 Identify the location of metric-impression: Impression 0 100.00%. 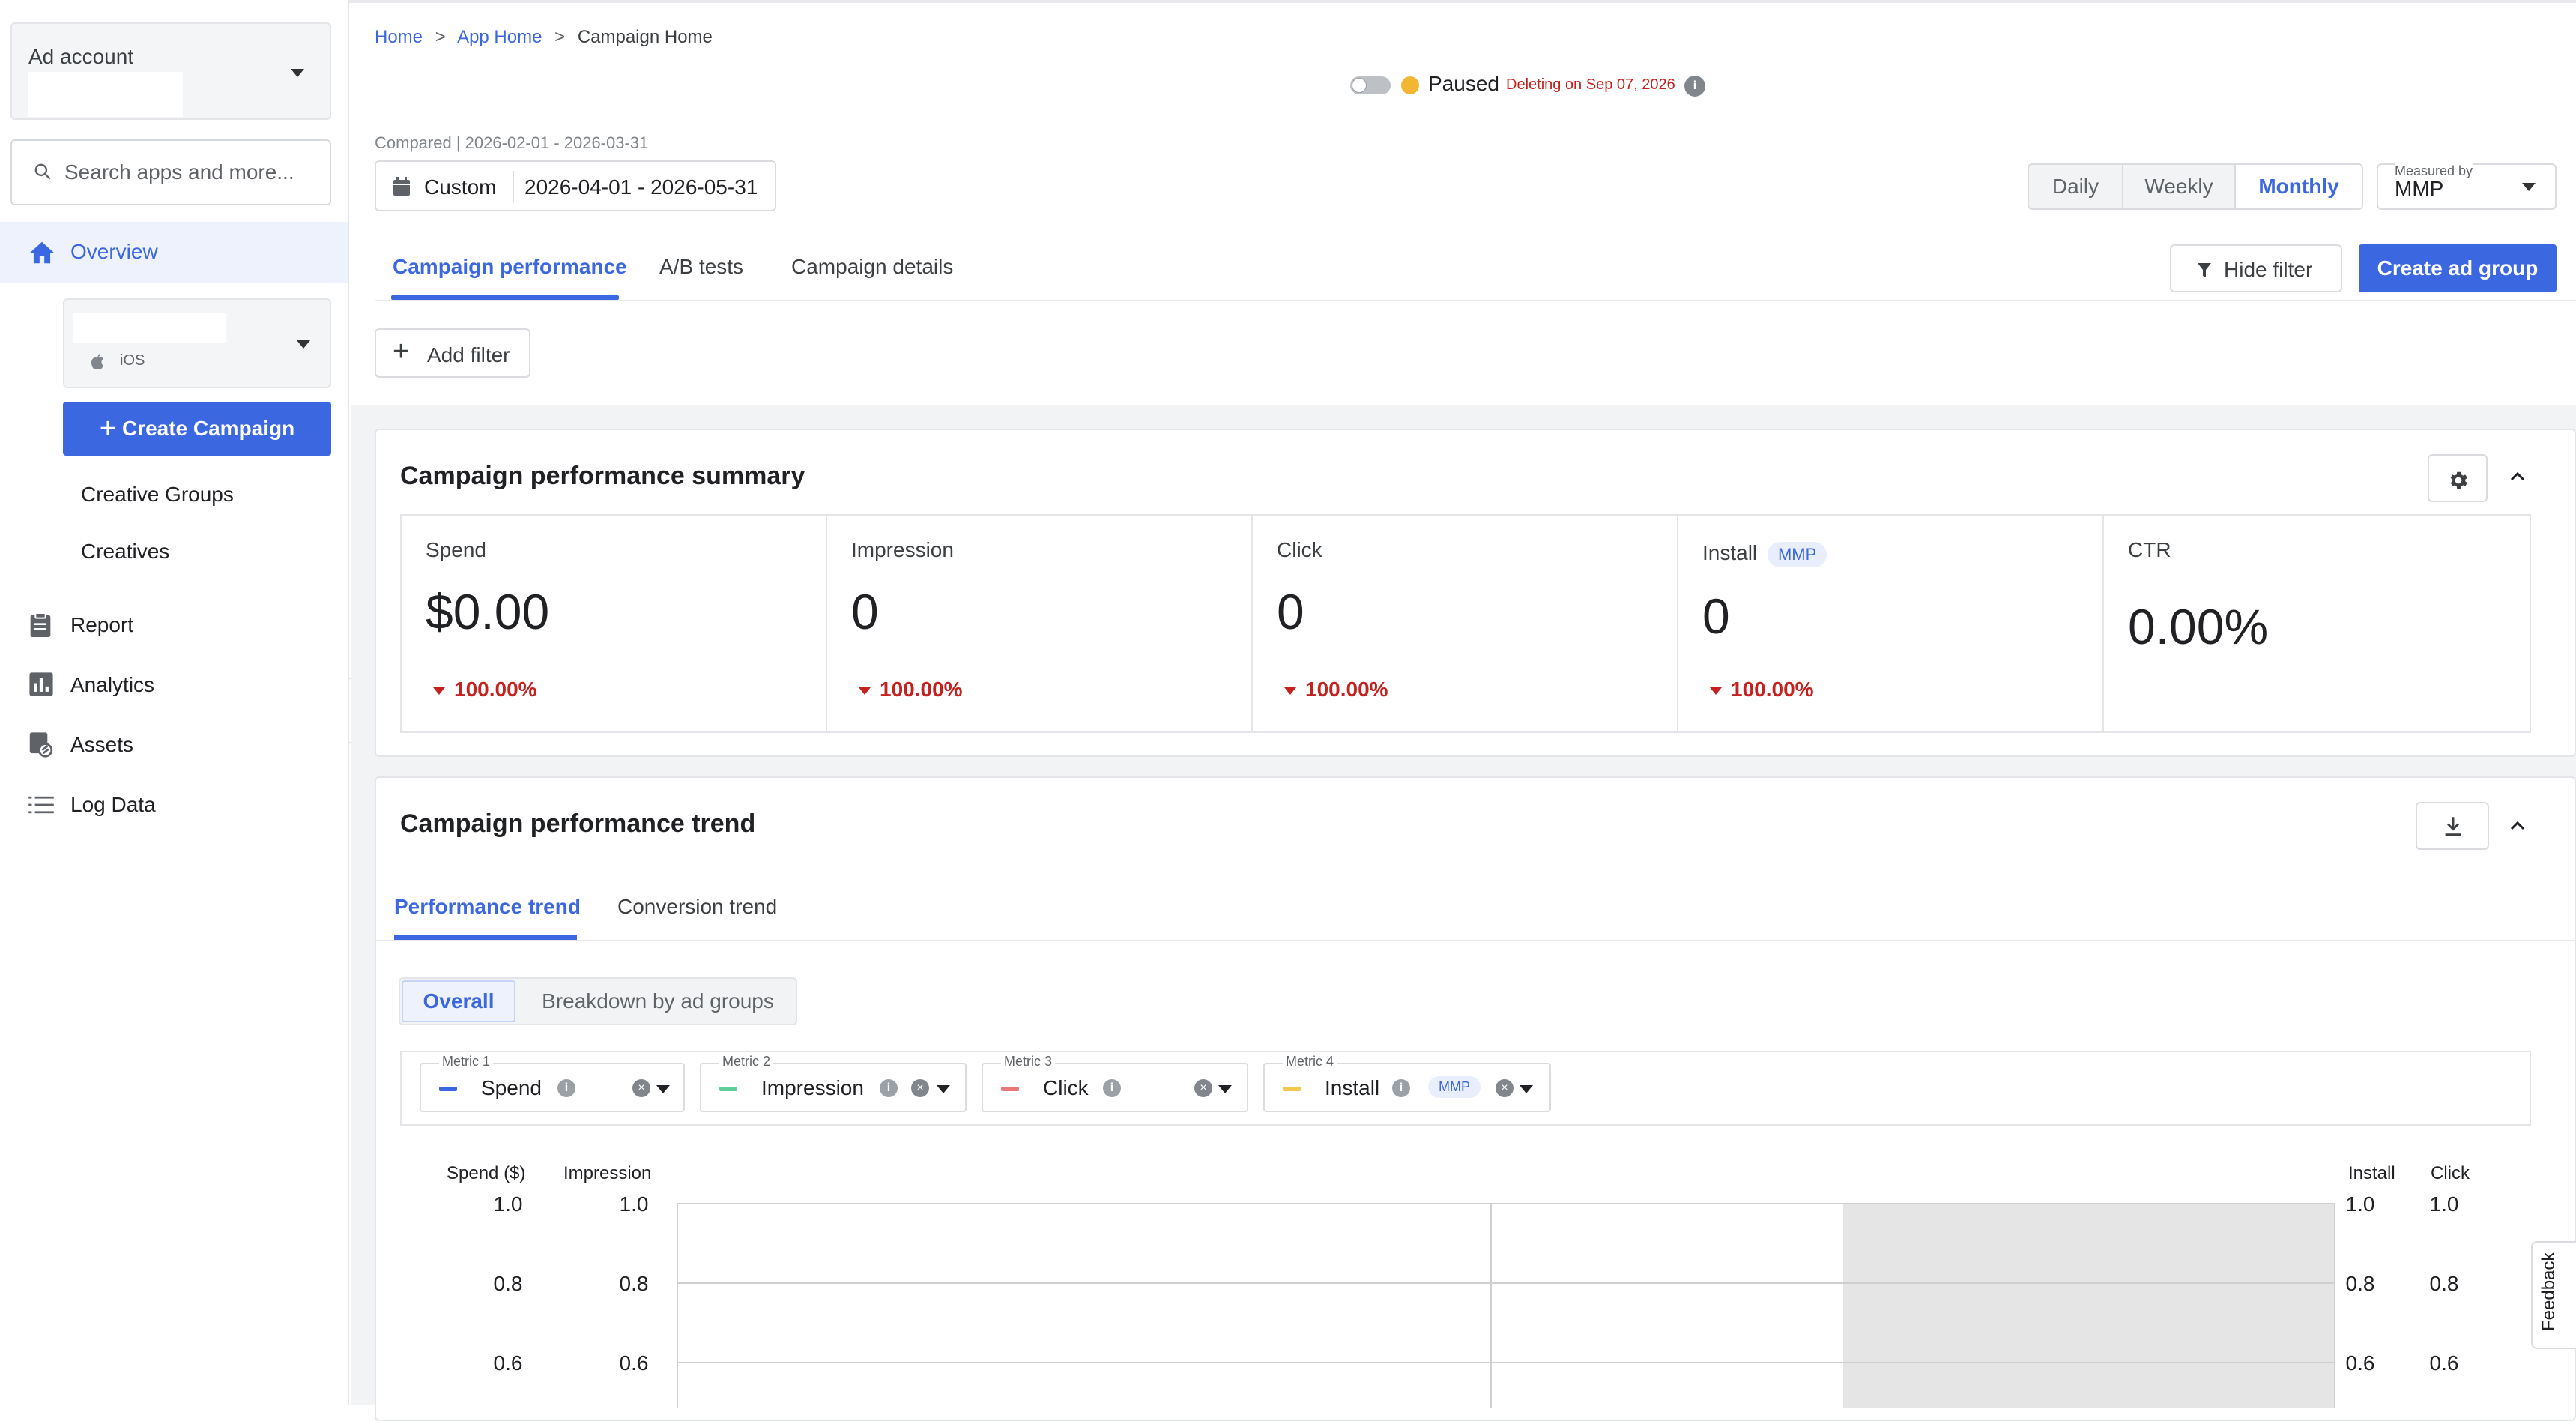
(1040, 623).